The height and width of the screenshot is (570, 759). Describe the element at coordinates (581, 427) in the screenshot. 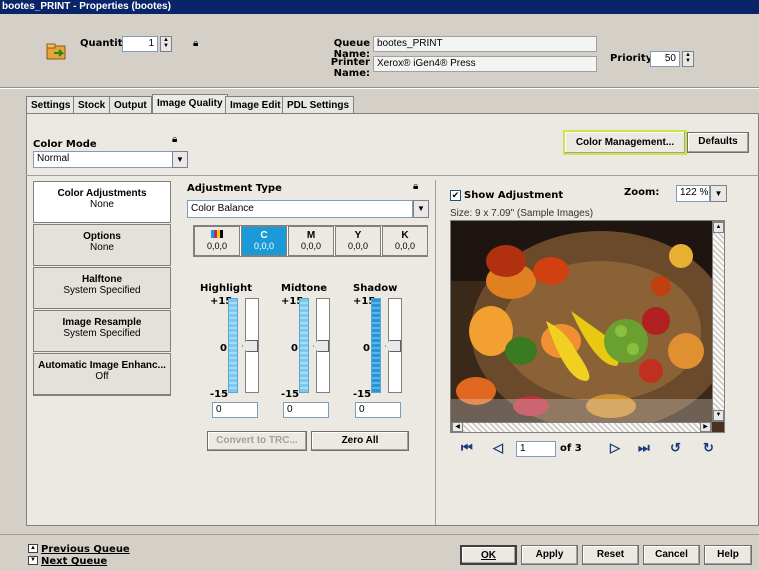

I see `preview-horizontal-scrollbar` at that location.